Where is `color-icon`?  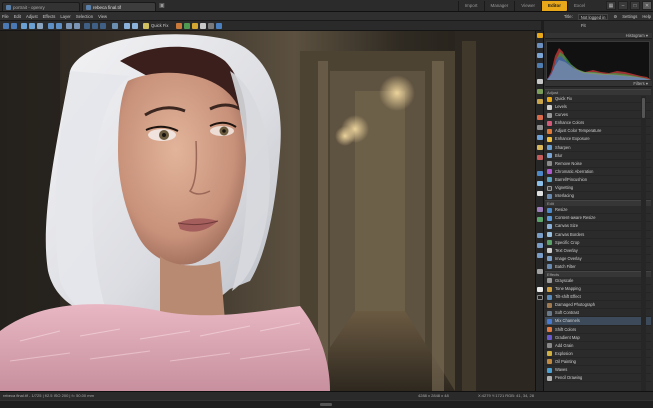
color-icon is located at coordinates (187, 26).